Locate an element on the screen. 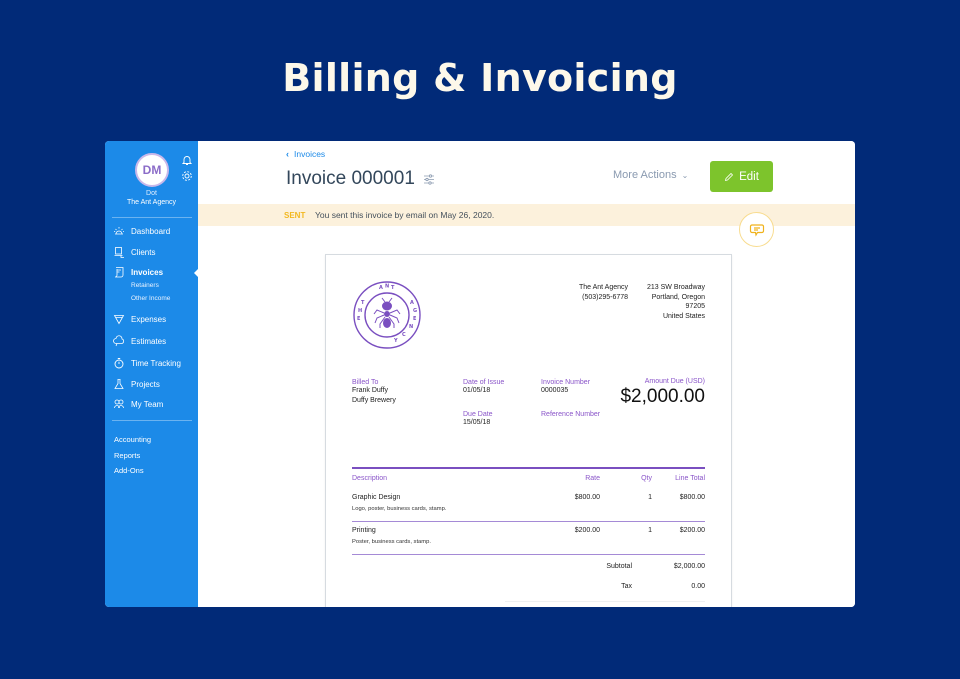 This screenshot has height=679, width=960. more-actions-label: More Actions is located at coordinates (645, 175).